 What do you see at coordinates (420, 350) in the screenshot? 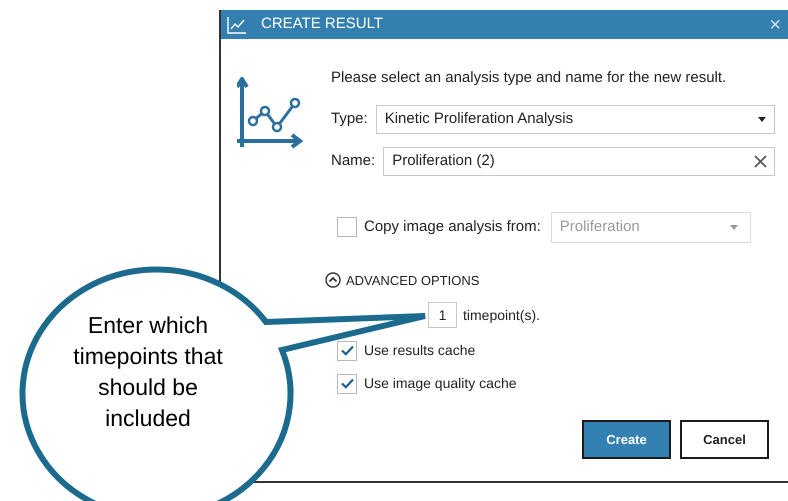
I see `option-label: Use results cache` at bounding box center [420, 350].